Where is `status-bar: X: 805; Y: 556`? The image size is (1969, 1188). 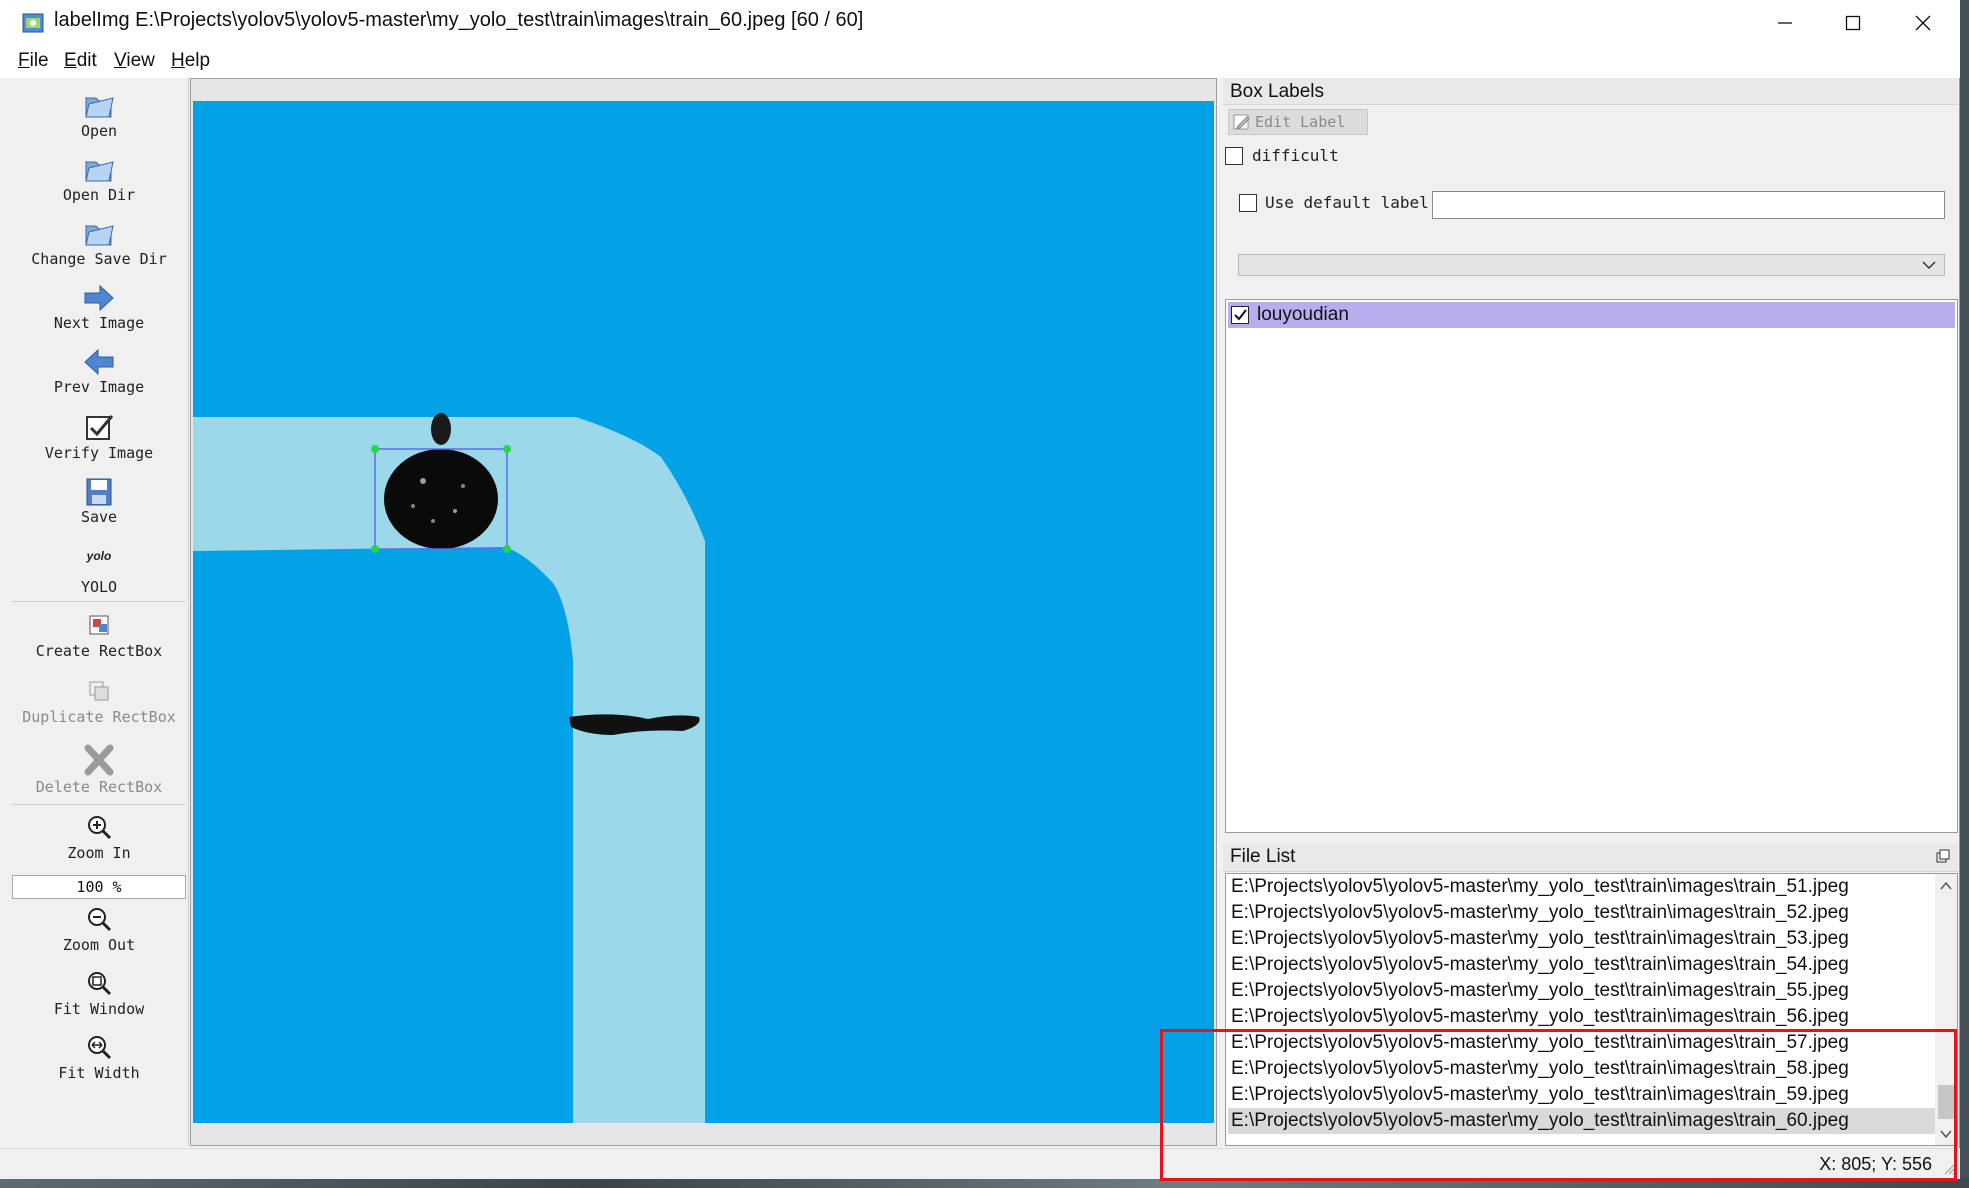 status-bar: X: 805; Y: 556 is located at coordinates (980, 1163).